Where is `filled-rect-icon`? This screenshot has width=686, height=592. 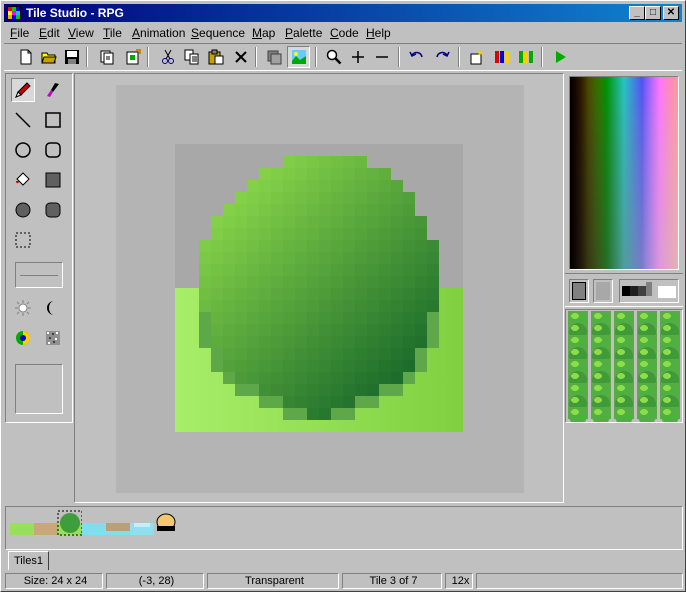 filled-rect-icon is located at coordinates (53, 180).